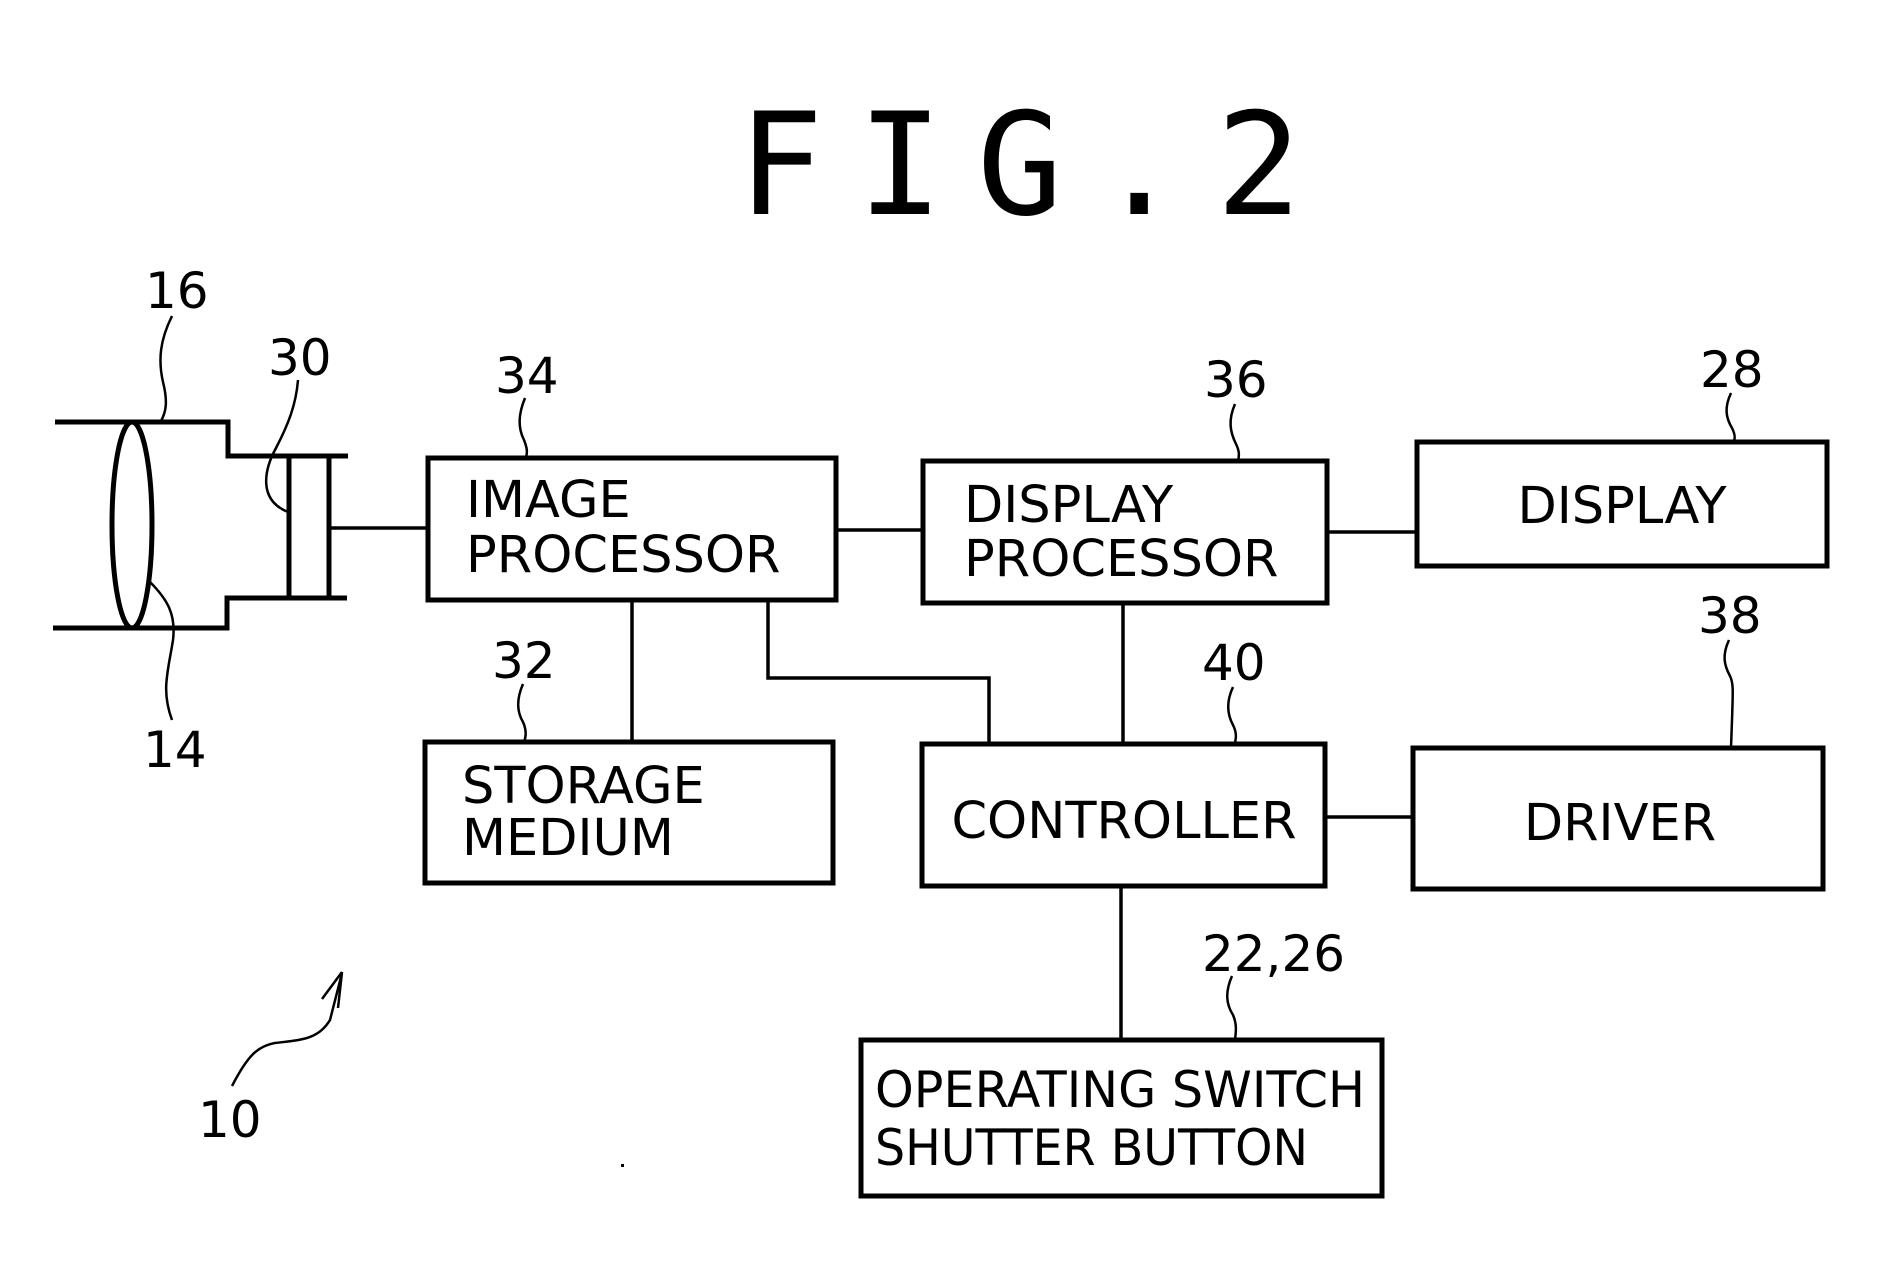  I want to click on storage-medium-label-line1: STORAGE, so click(583, 786).